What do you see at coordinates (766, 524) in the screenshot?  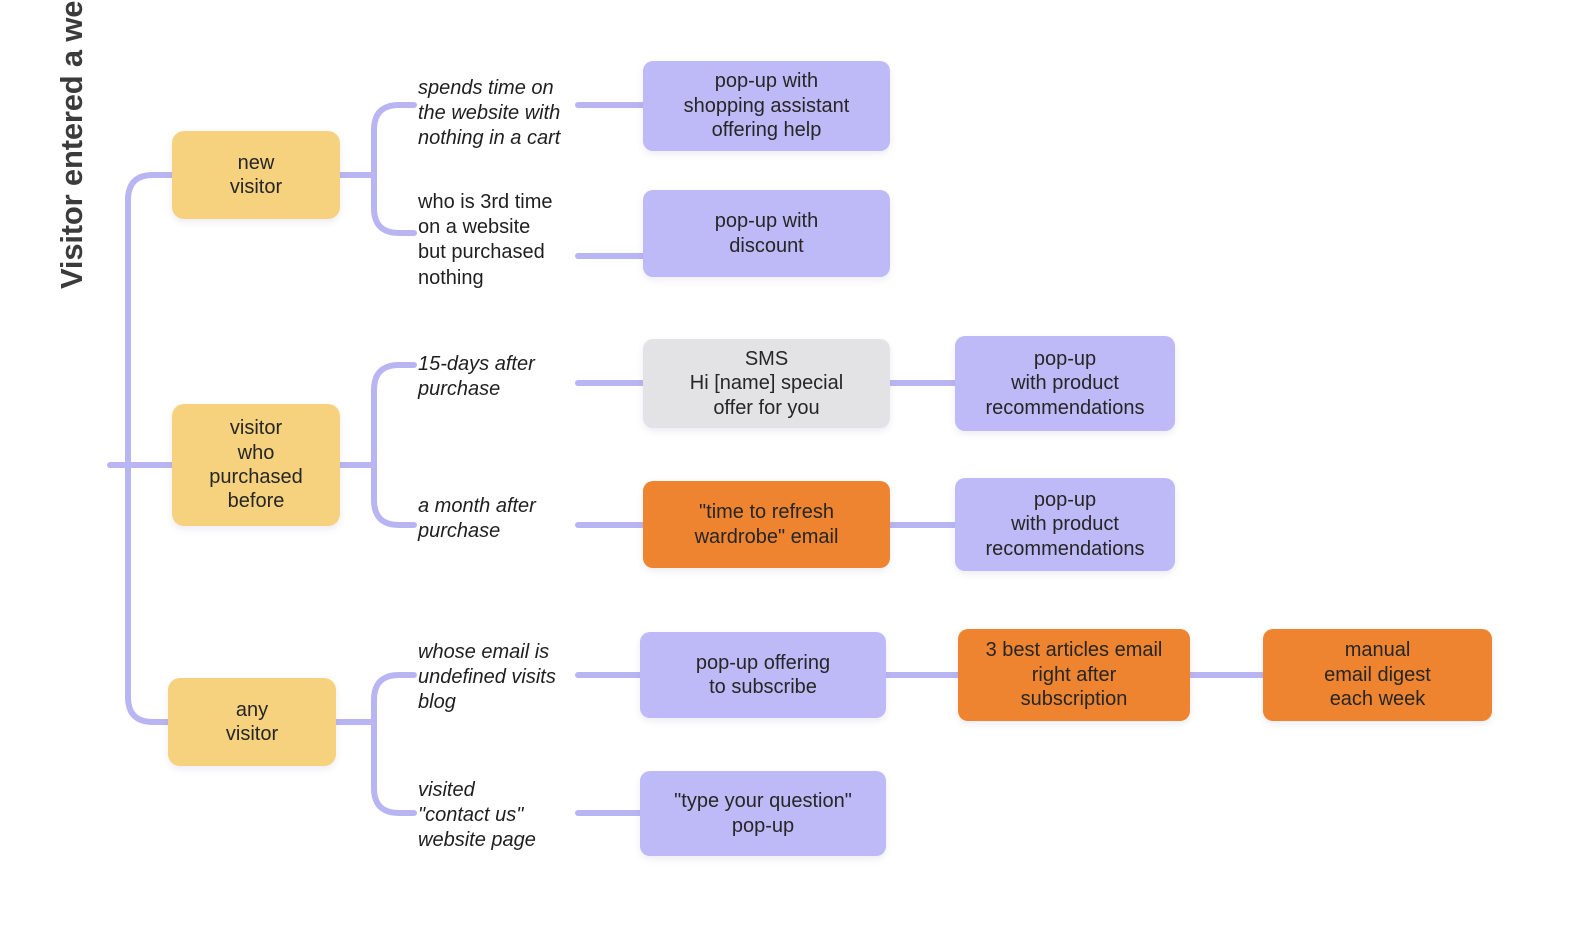 I see `action-email-time-to-refresh-wardrobe: "time to refresh wardrobe" email` at bounding box center [766, 524].